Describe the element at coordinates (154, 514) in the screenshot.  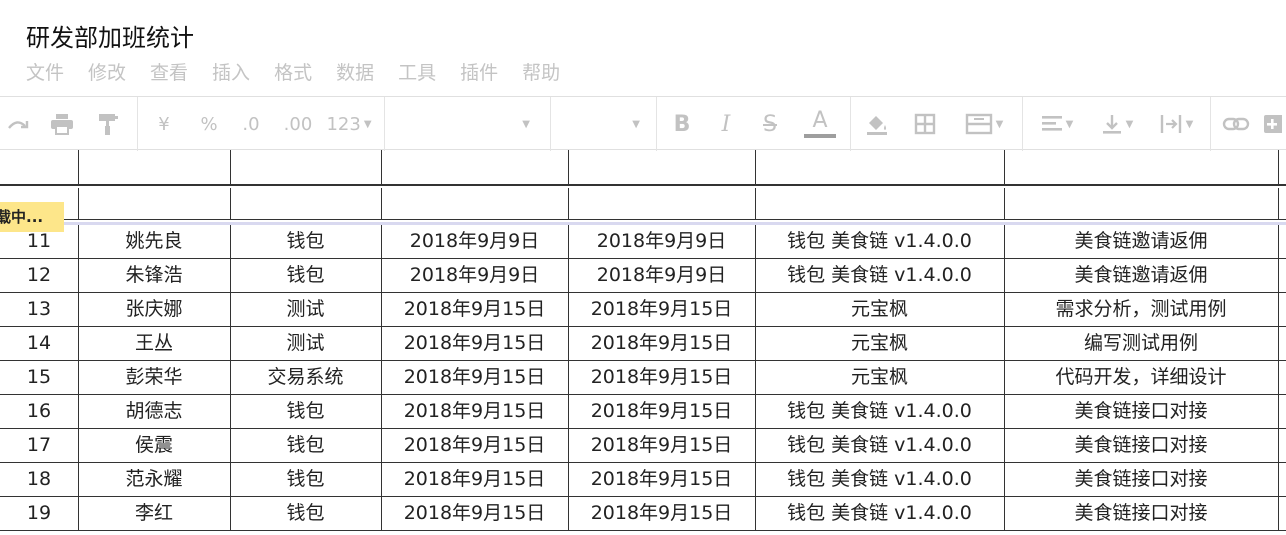
I see `cell-name: 李红` at that location.